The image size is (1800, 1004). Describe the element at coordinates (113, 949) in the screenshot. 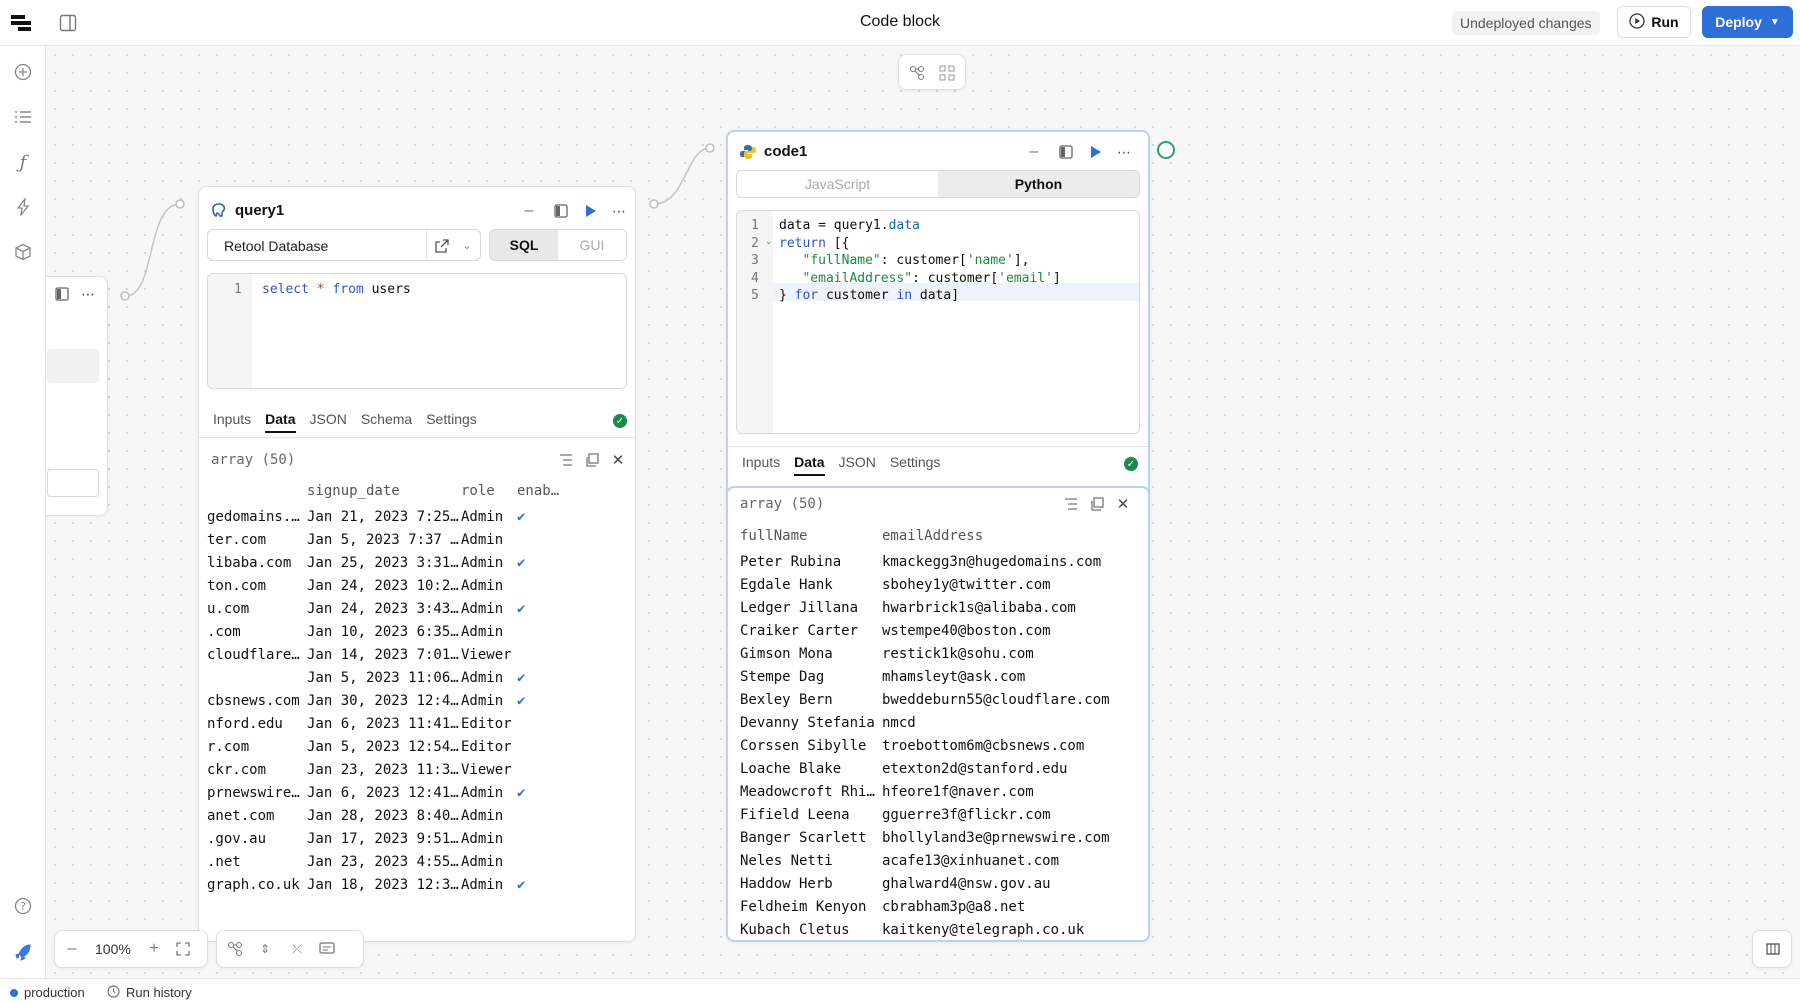

I see `zoom-level: 100%` at that location.